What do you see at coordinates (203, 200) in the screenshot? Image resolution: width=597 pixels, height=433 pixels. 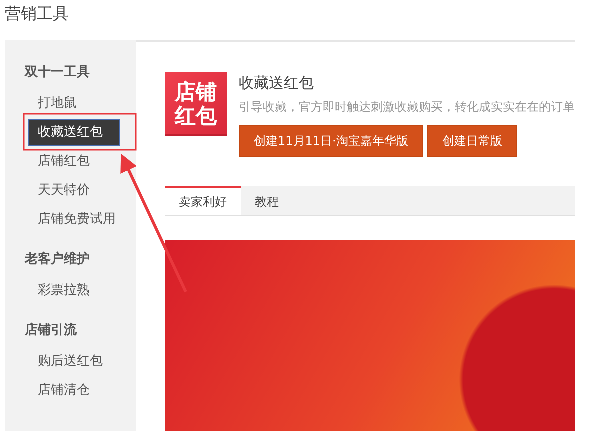 I see `tab: 卖家利好` at bounding box center [203, 200].